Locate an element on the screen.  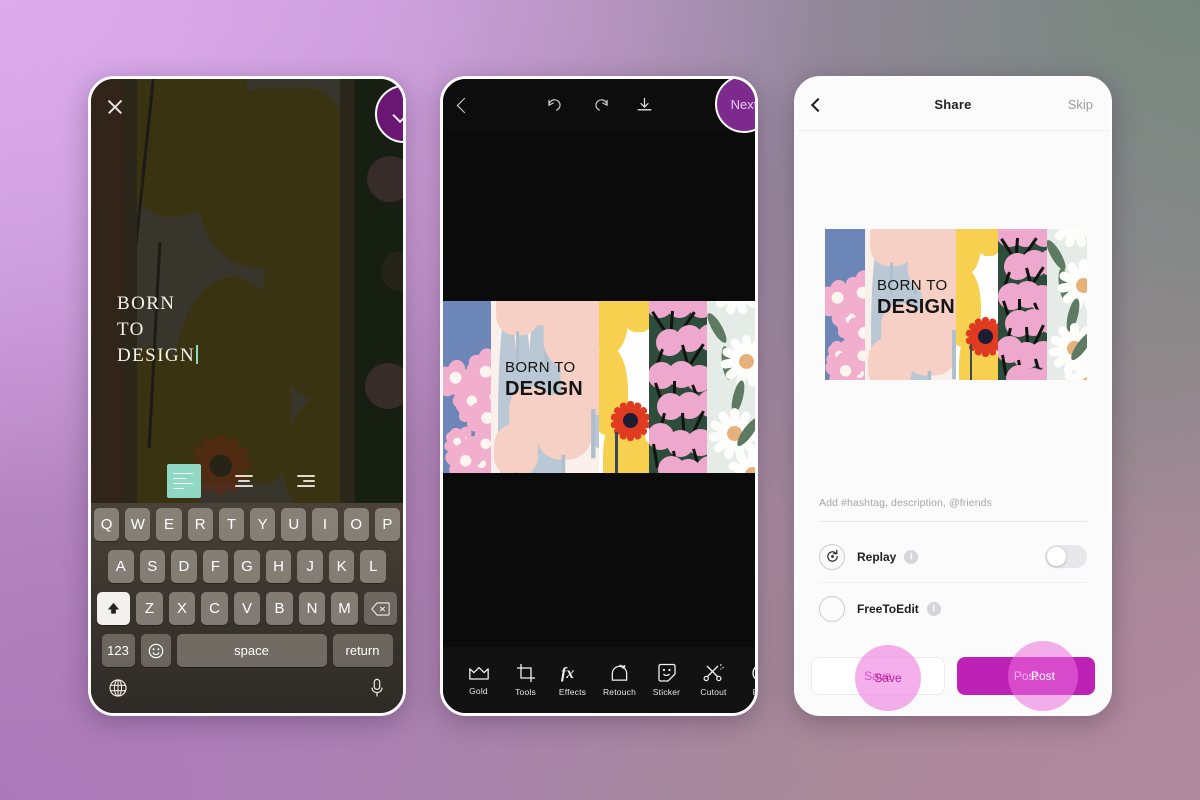
key-m: M is located at coordinates (344, 608).